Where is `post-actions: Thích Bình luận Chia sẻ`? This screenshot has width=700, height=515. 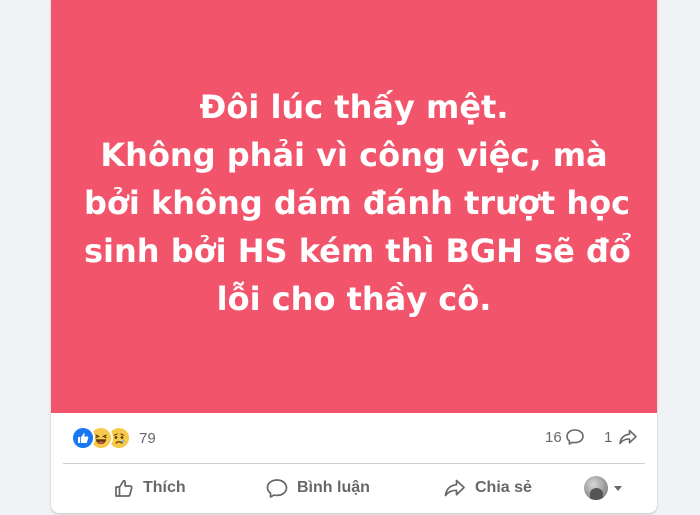 post-actions: Thích Bình luận Chia sẻ is located at coordinates (354, 488).